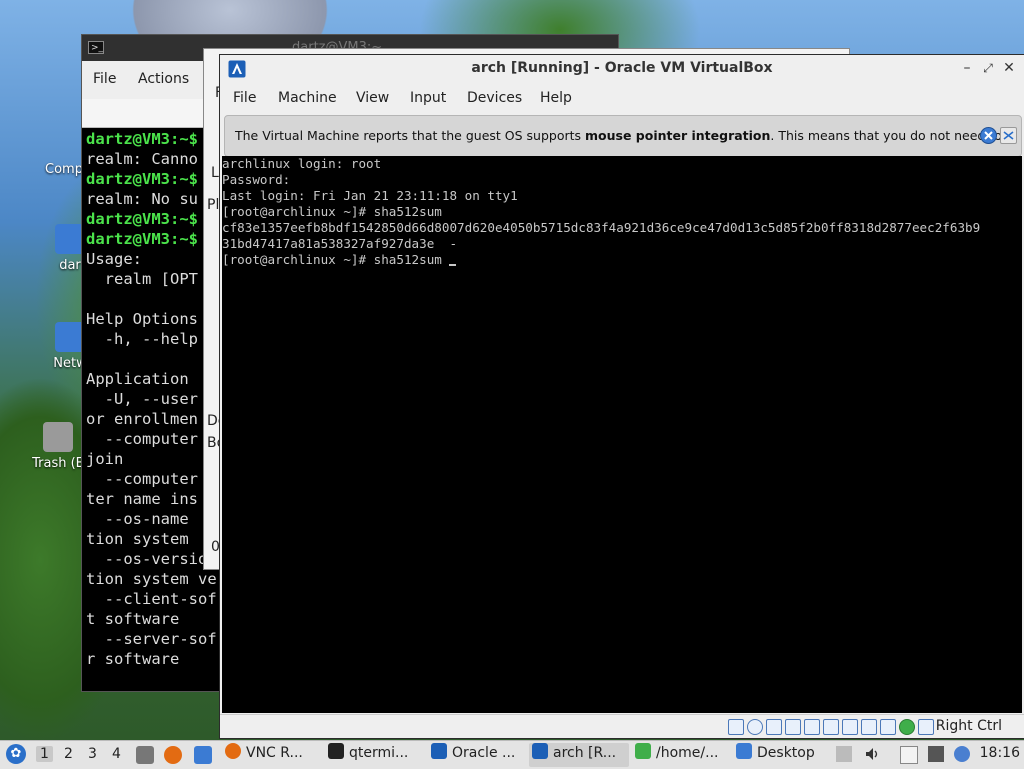  I want to click on clipboard-icon, so click(909, 755).